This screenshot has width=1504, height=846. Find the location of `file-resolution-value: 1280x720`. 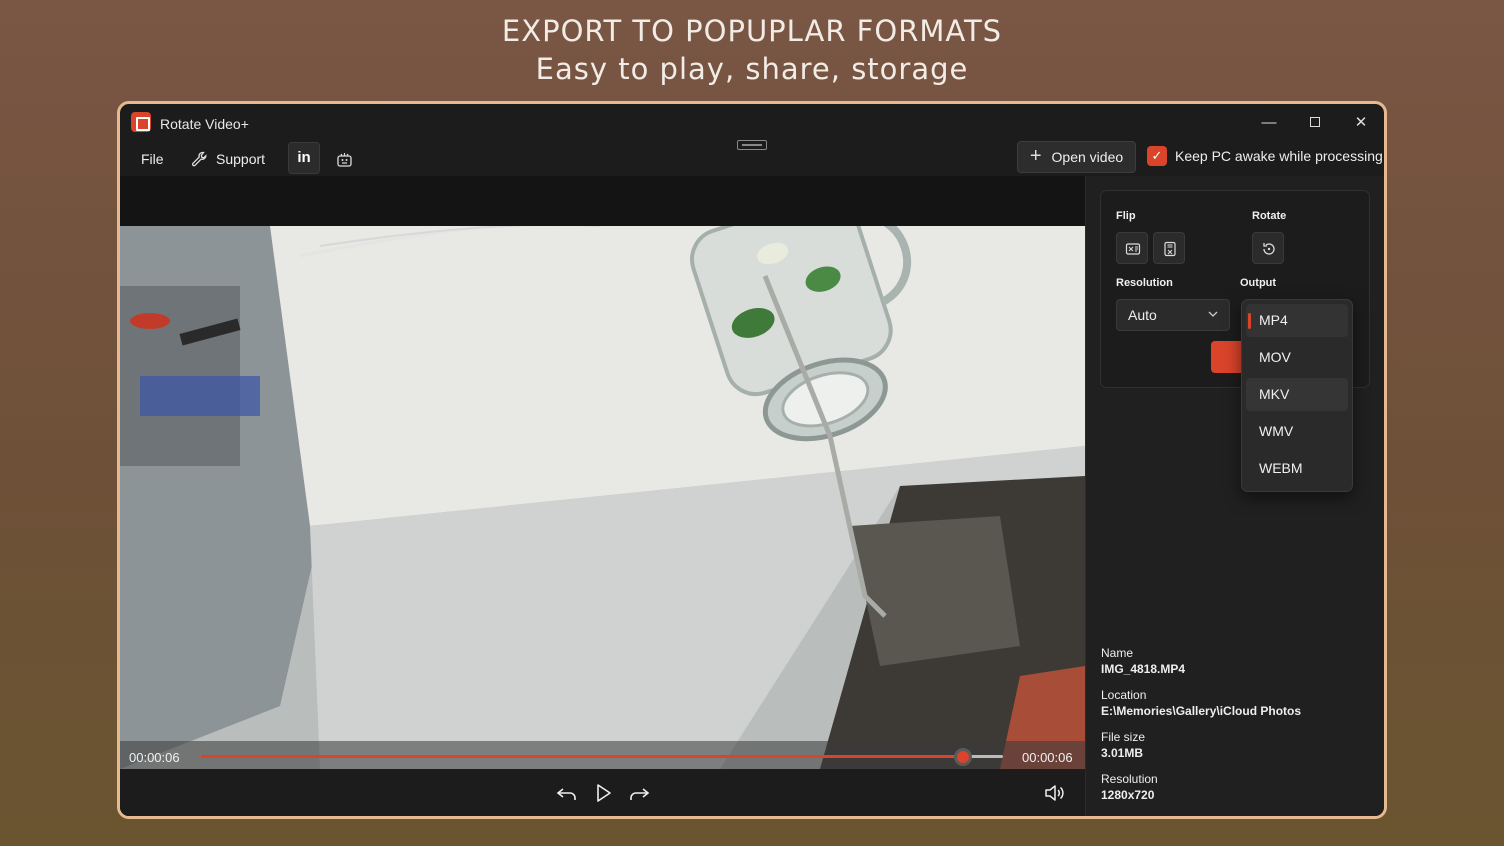

file-resolution-value: 1280x720 is located at coordinates (1128, 795).